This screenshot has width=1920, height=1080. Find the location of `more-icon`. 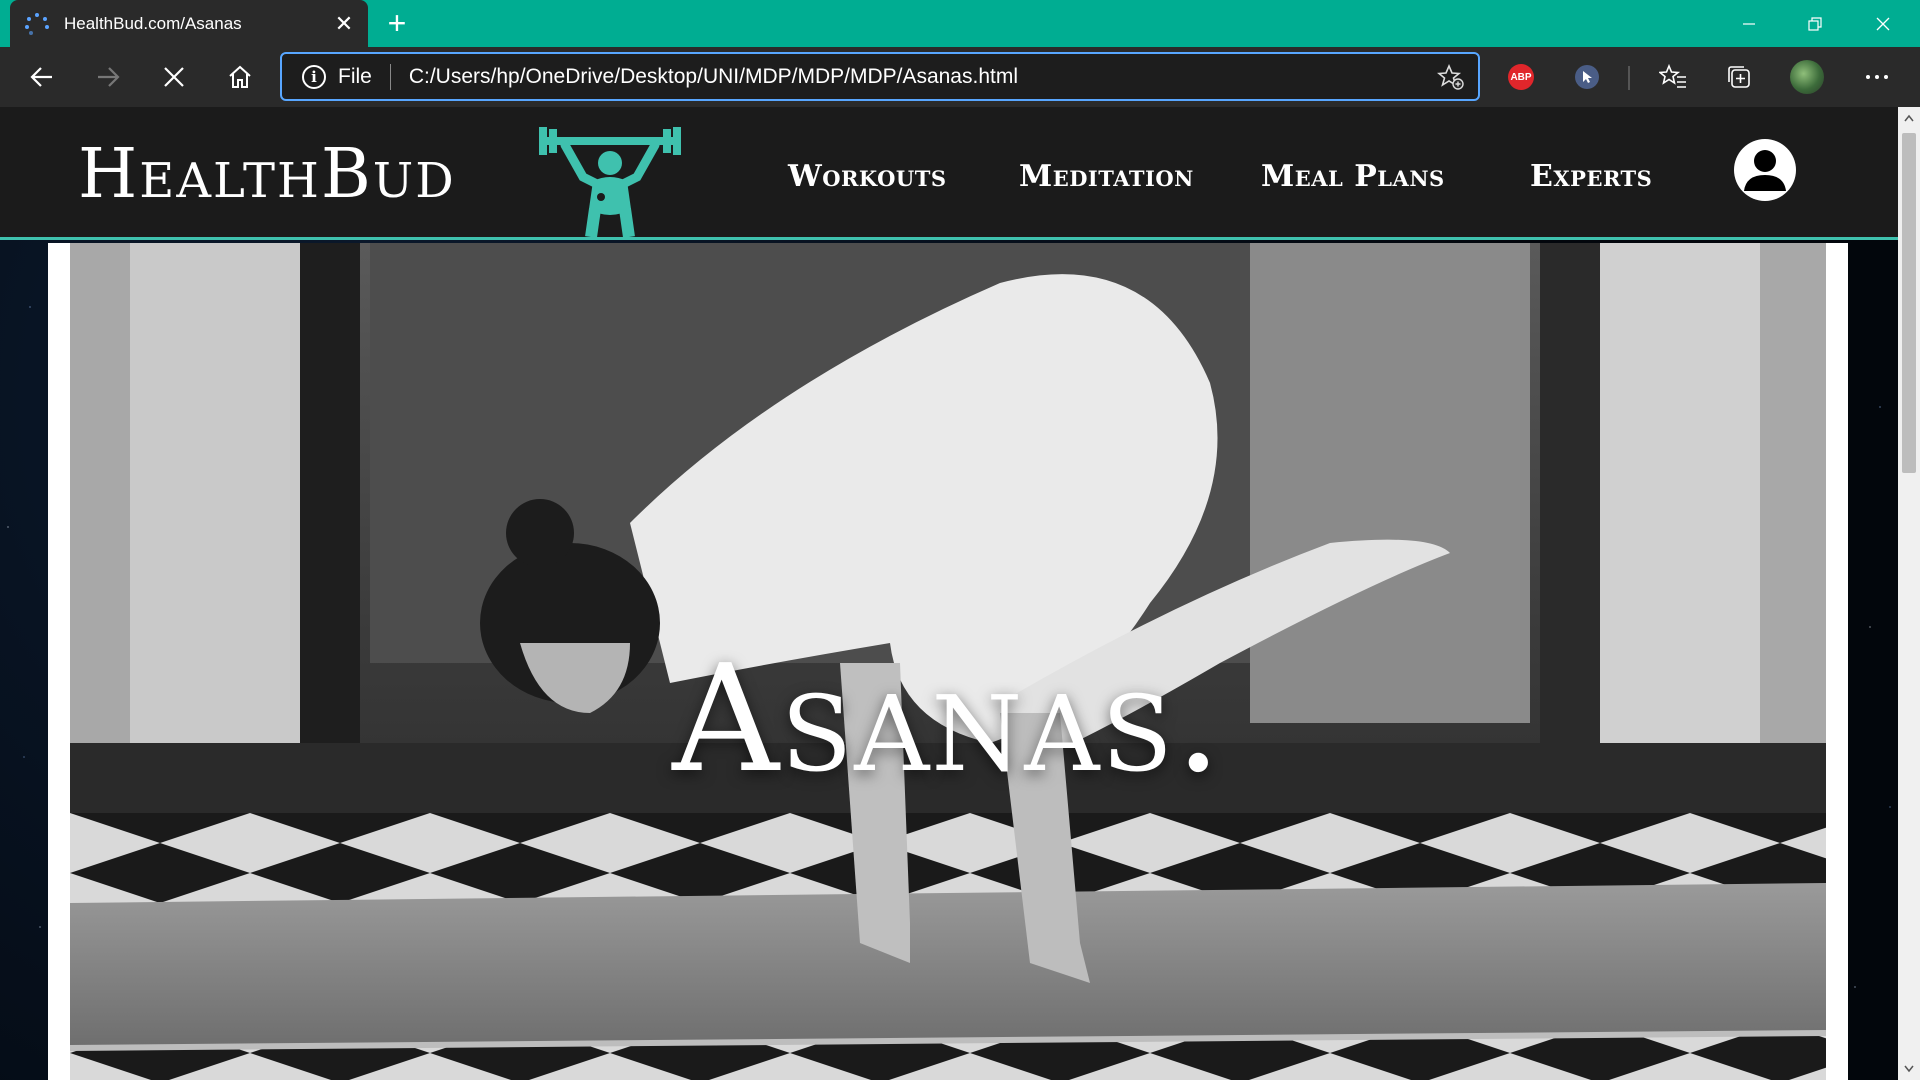

more-icon is located at coordinates (1877, 77).